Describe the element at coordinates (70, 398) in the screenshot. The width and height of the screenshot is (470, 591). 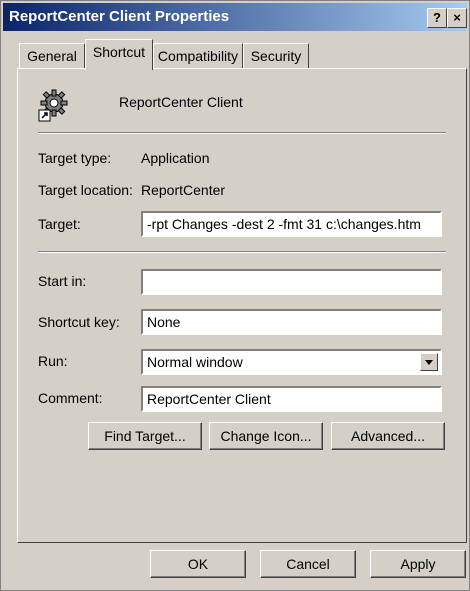
I see `comment-label: Comment:` at that location.